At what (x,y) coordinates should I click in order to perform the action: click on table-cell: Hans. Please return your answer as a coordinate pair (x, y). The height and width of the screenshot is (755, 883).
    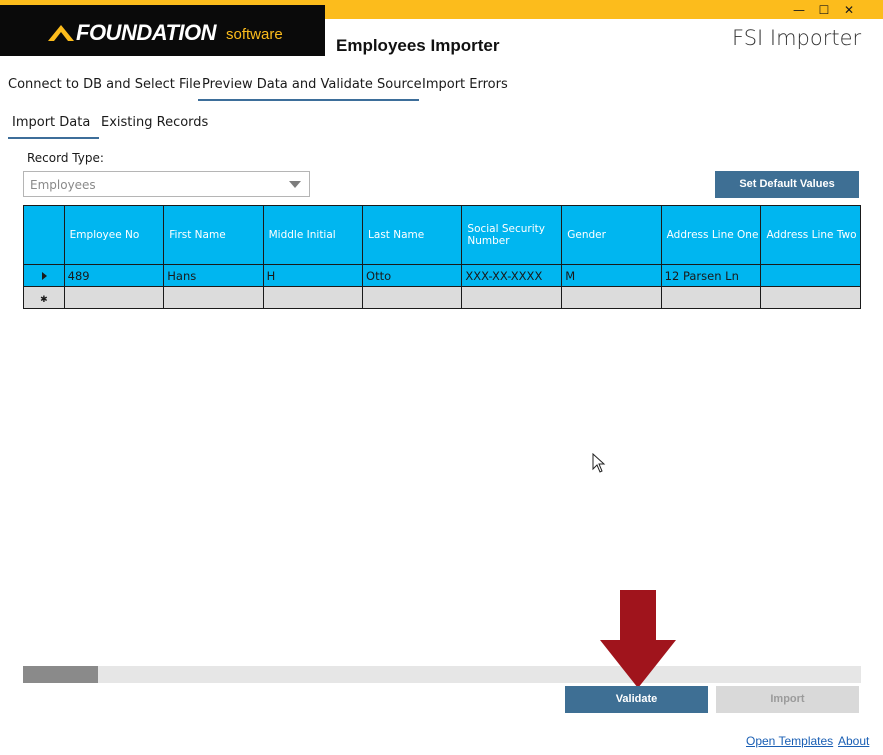
    Looking at the image, I should click on (213, 275).